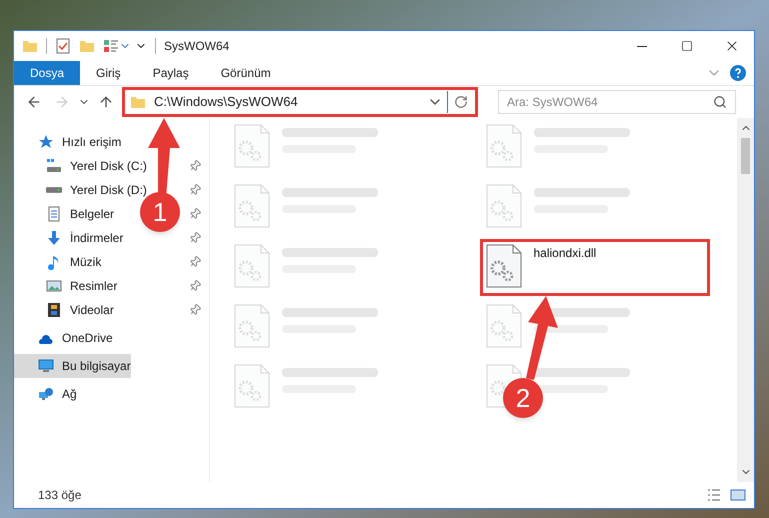  What do you see at coordinates (80, 310) in the screenshot?
I see `sidebar-item: Videolar` at bounding box center [80, 310].